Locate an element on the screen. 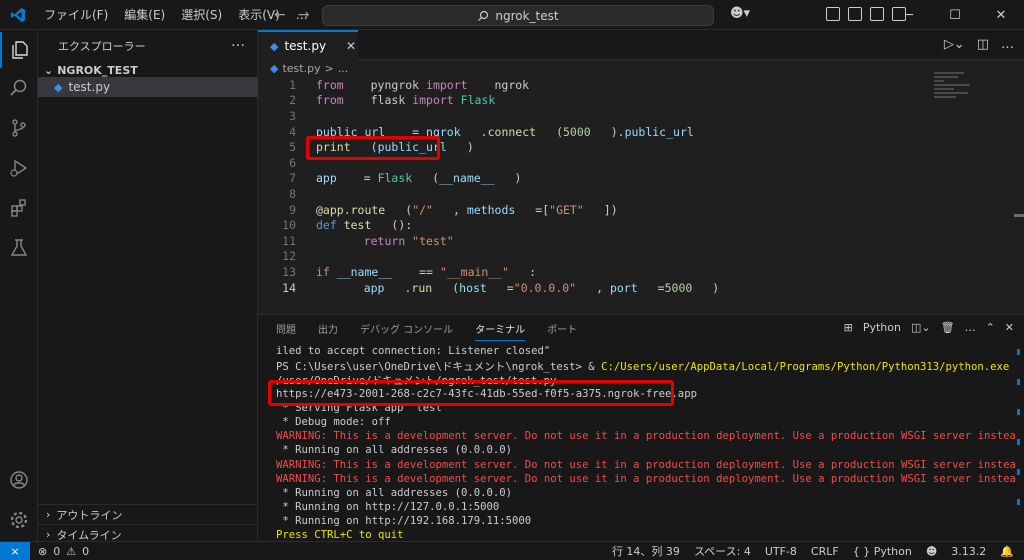 This screenshot has height=560, width=1024. settings-gear-icon is located at coordinates (19, 520).